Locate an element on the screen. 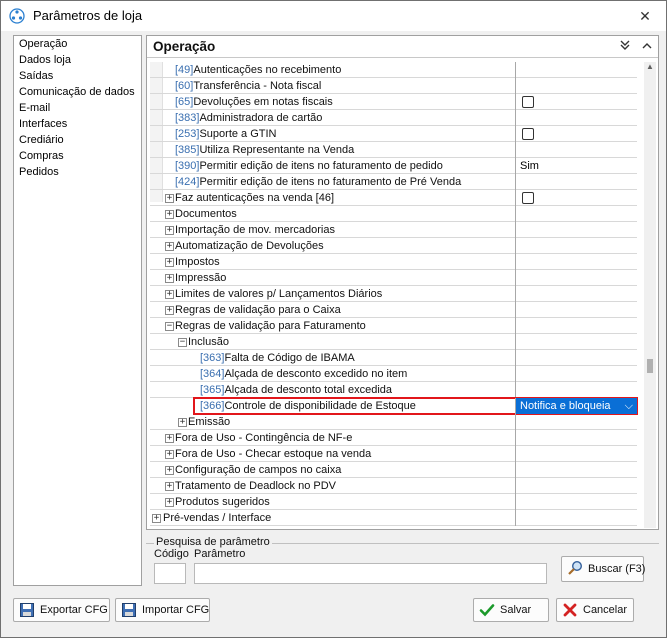  group-name: Faz autenticações na venda [46] is located at coordinates (254, 198).